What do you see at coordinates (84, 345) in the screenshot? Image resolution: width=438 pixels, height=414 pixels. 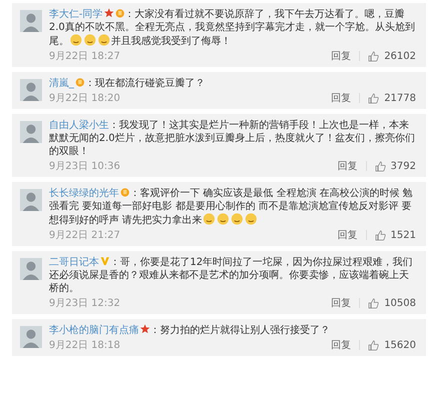 I see `comment-time: 9月22日 18:18` at bounding box center [84, 345].